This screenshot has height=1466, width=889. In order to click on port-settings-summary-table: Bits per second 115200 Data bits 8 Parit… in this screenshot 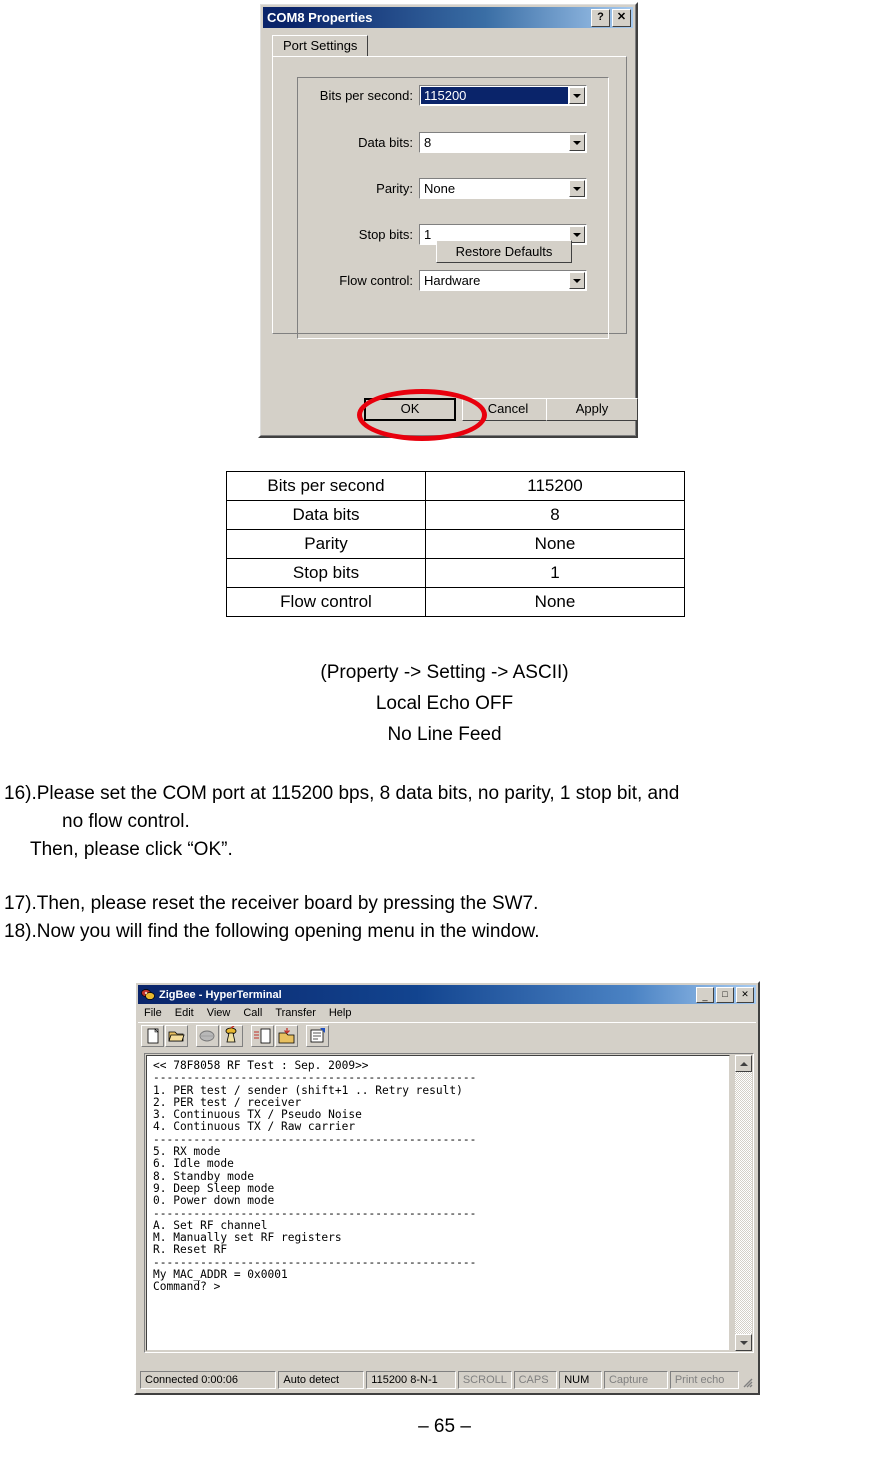, I will do `click(455, 544)`.